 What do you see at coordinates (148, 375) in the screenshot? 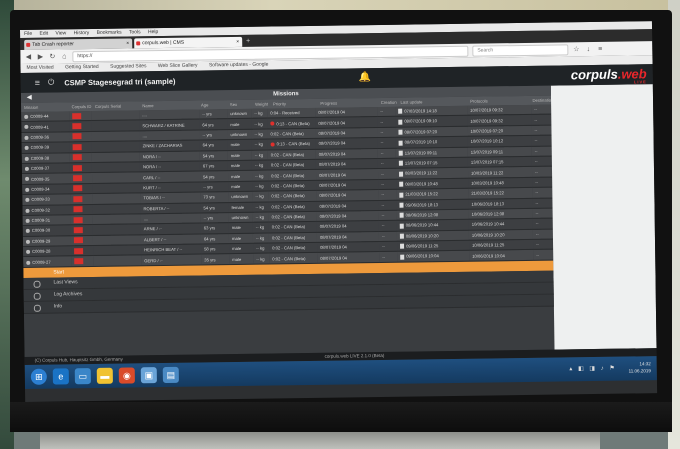
I see `app-icon: ▣` at bounding box center [148, 375].